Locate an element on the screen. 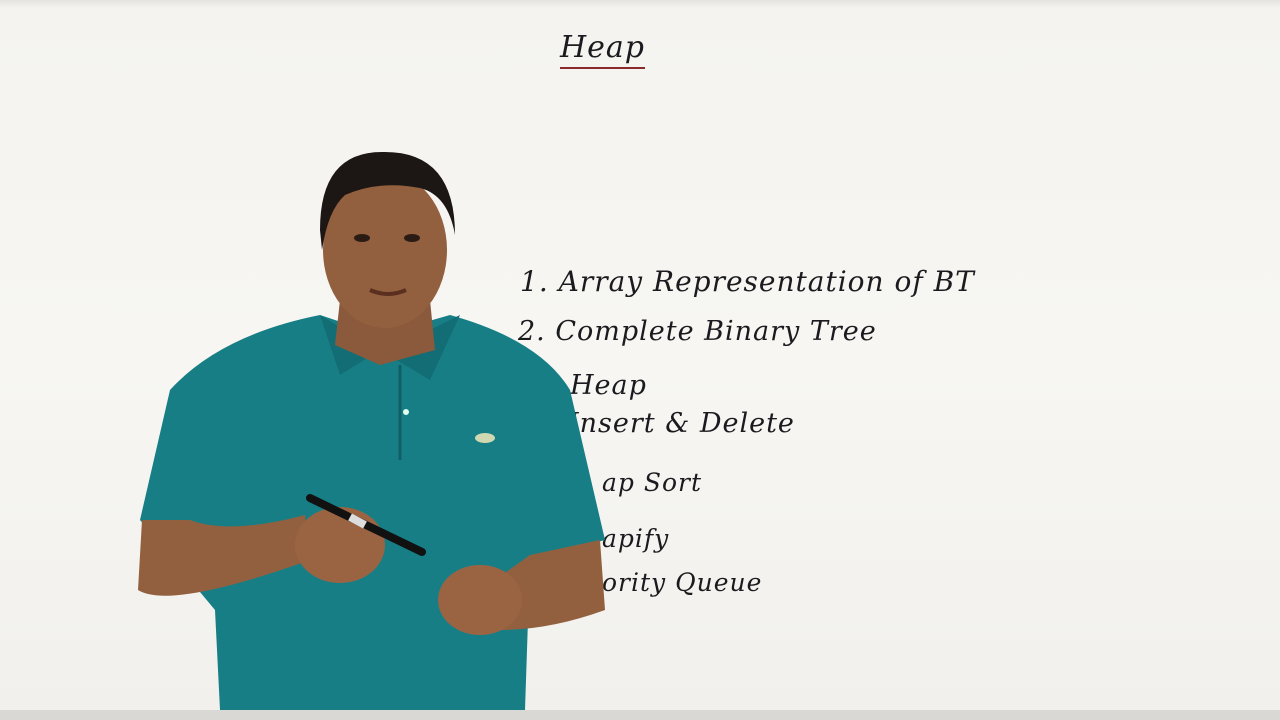  right-eye is located at coordinates (412, 238).